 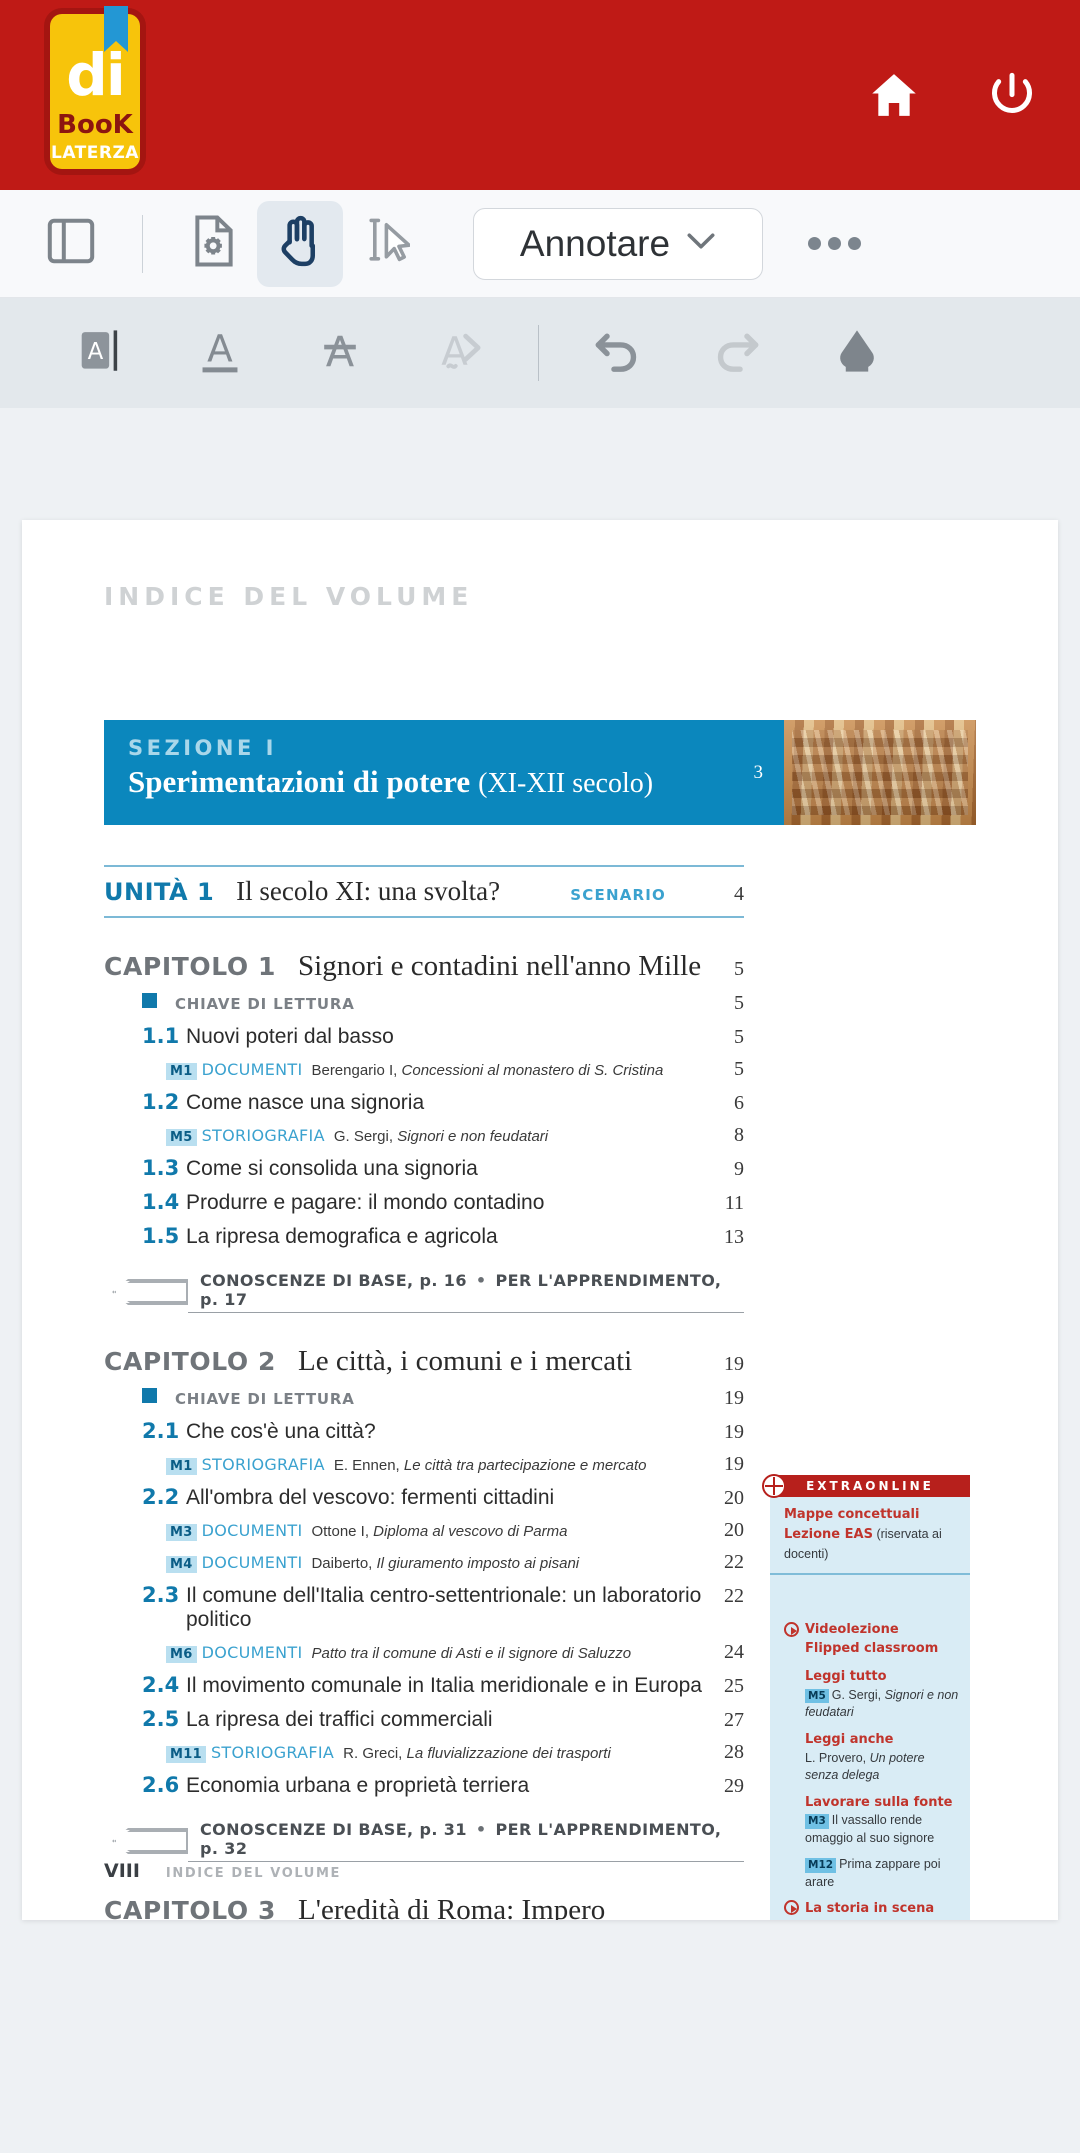 What do you see at coordinates (734, 1686) in the screenshot?
I see `entry-page: 25` at bounding box center [734, 1686].